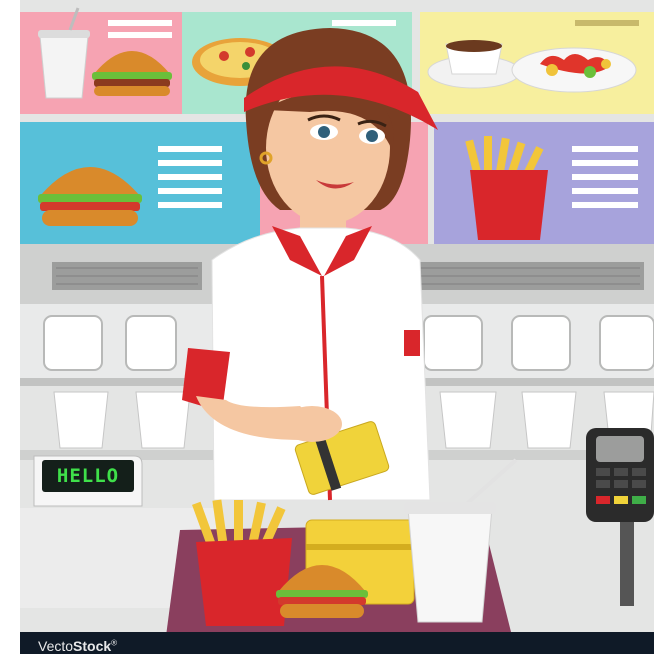 The height and width of the screenshot is (654, 654). What do you see at coordinates (574, 70) in the screenshot?
I see `salad-icon` at bounding box center [574, 70].